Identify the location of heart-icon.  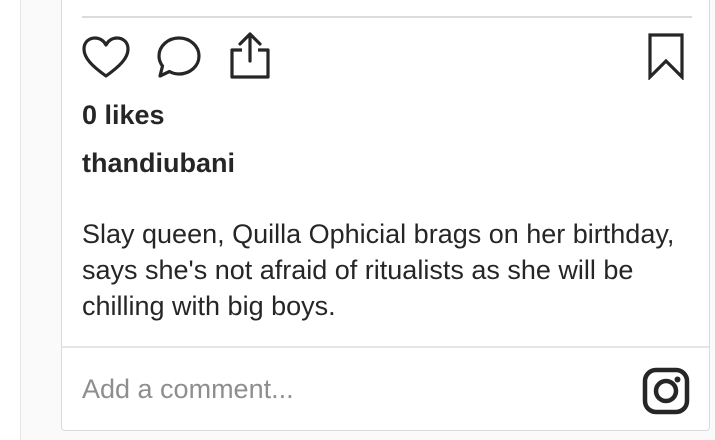
(106, 57).